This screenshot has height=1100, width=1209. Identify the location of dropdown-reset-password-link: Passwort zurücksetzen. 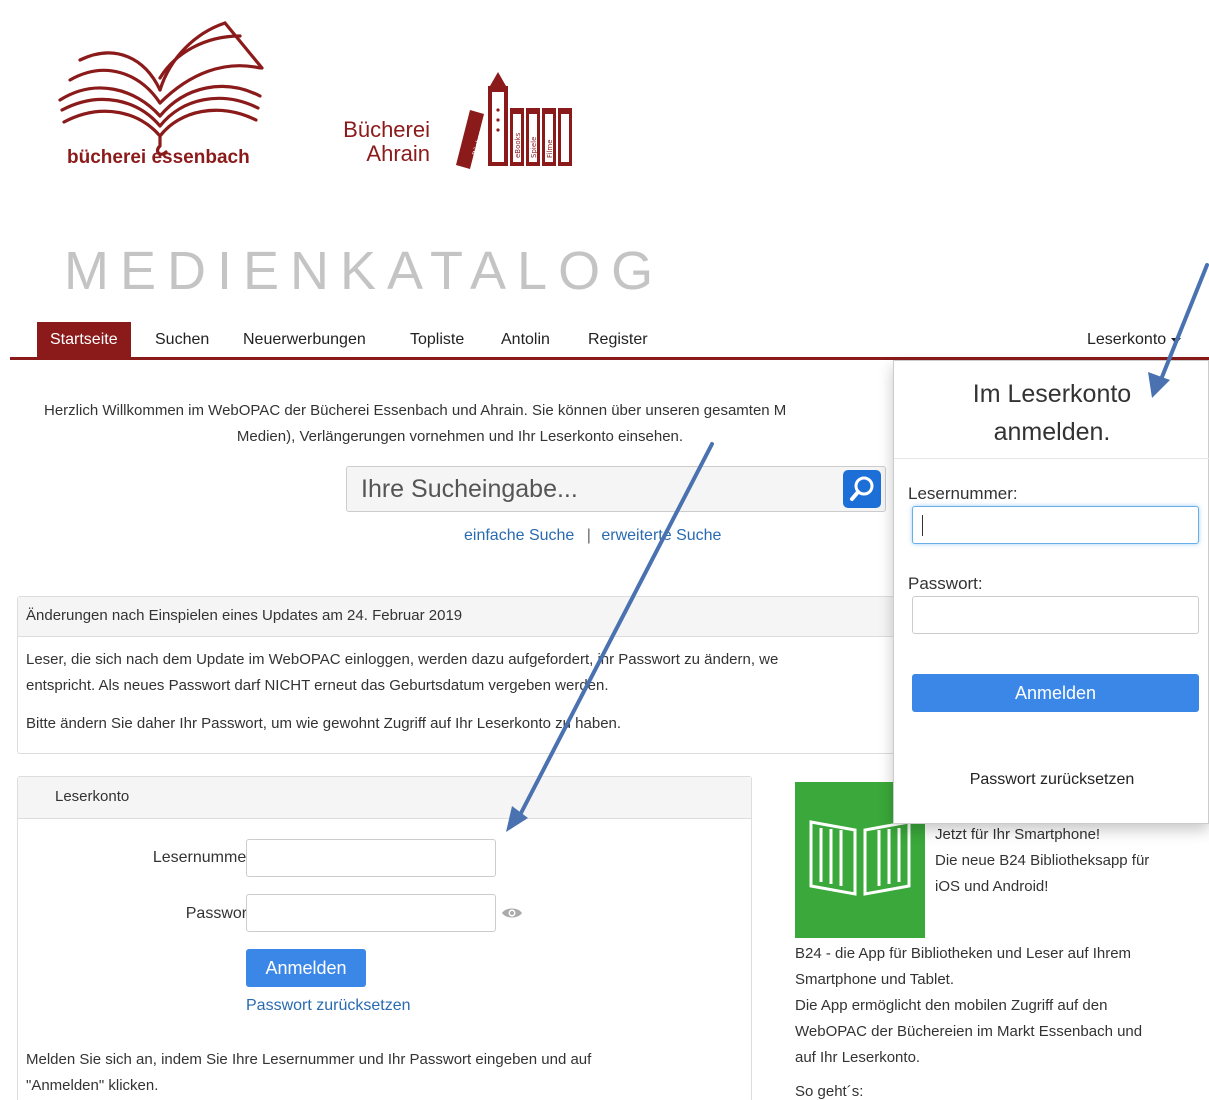
(1051, 780).